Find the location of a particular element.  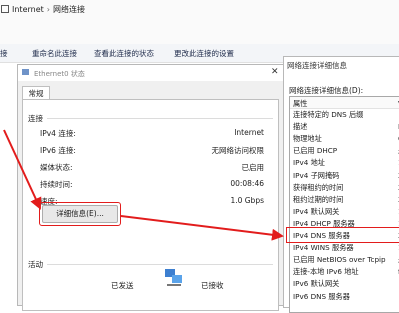

arrow-to-details-button is located at coordinates (22, 169).